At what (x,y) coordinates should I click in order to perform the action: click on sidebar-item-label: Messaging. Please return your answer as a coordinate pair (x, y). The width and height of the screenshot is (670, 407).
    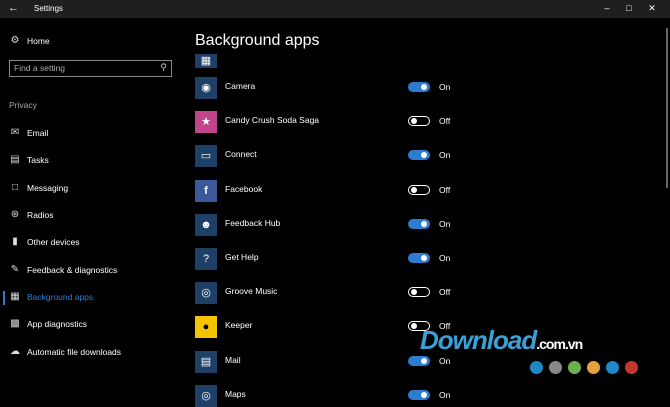
    Looking at the image, I should click on (48, 188).